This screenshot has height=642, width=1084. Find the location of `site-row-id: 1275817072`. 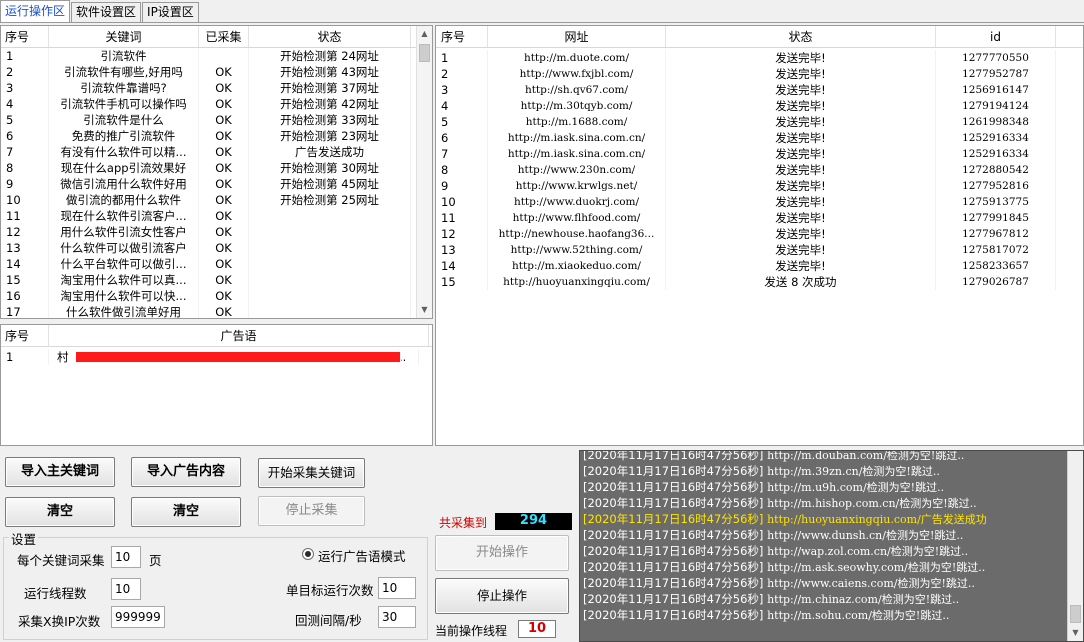

site-row-id: 1275817072 is located at coordinates (996, 250).